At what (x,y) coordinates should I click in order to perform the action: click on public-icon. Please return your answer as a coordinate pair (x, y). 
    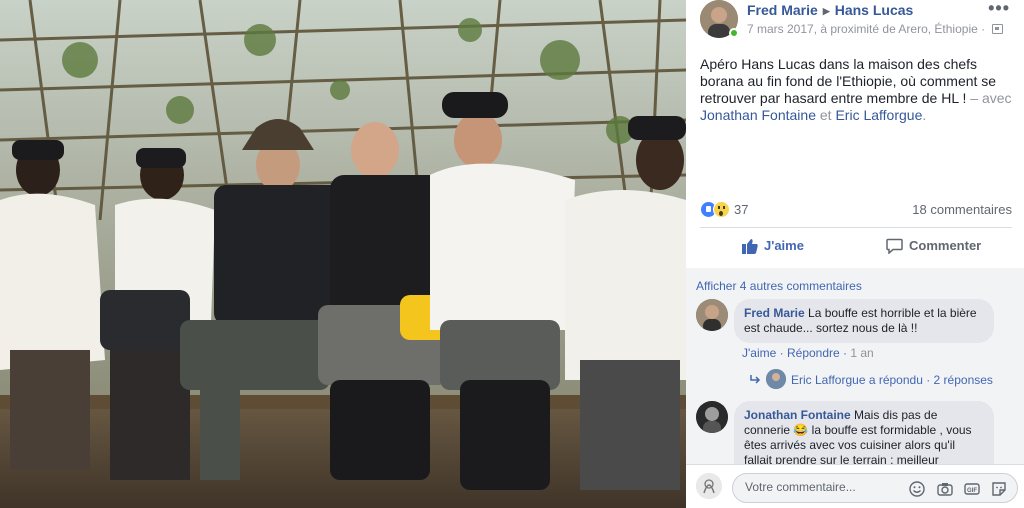
    Looking at the image, I should click on (998, 29).